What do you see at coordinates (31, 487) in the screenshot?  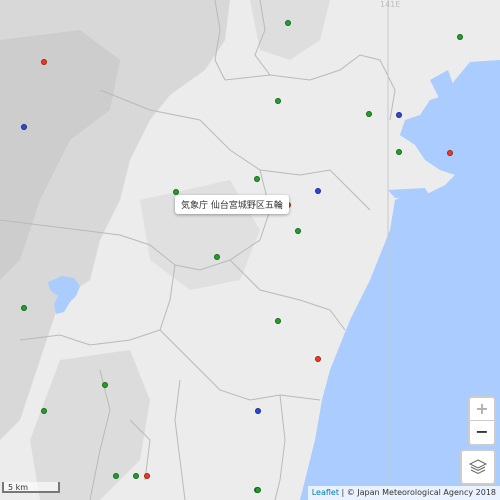 I see `scale-bar: 5 km` at bounding box center [31, 487].